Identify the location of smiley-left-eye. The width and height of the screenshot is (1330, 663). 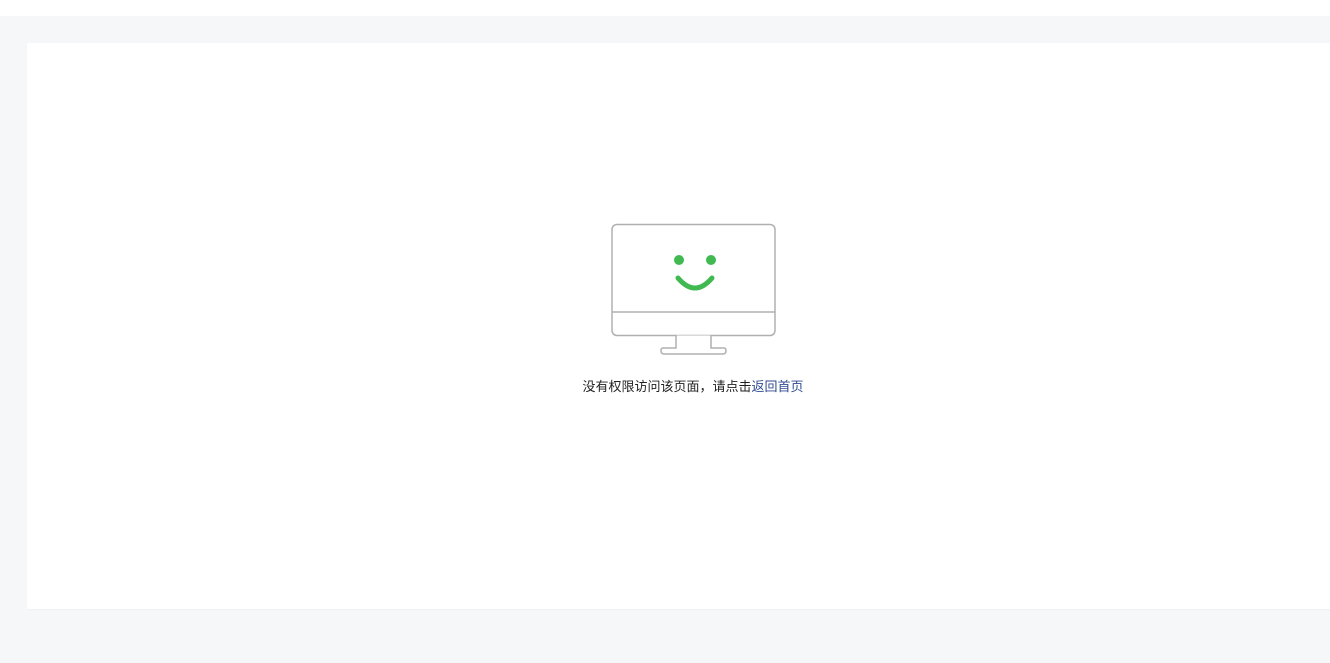
(679, 260).